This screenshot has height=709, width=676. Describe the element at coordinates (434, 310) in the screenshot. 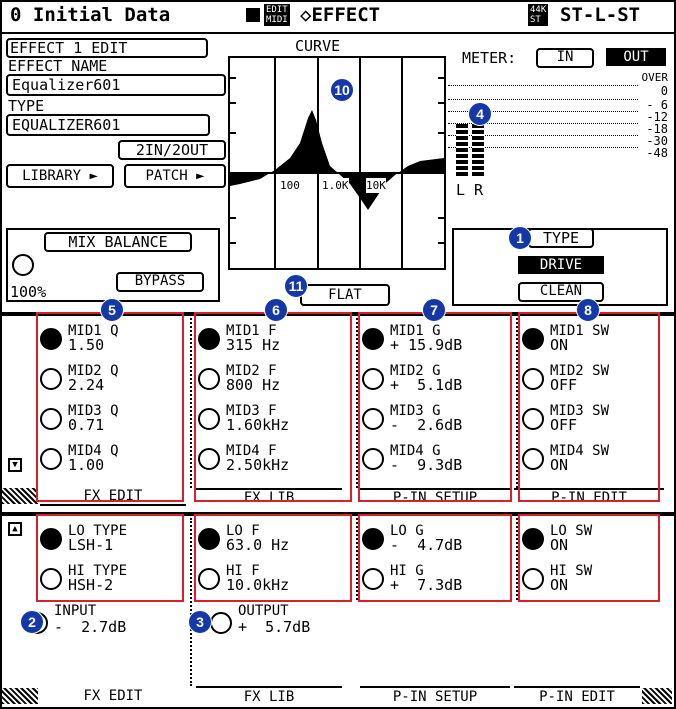

I see `callout-badge-7: 7` at that location.